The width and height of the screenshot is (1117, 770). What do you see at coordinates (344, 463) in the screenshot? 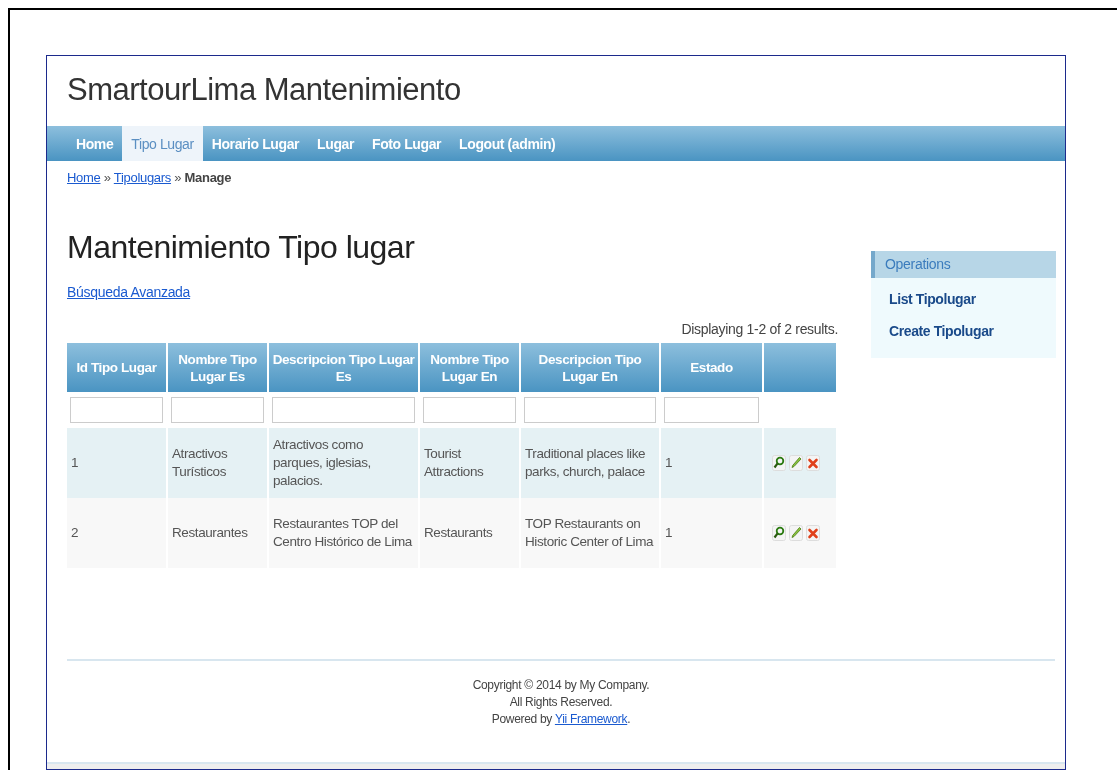
I see `table-cell: Atractivos como parques, iglesias, palacios.` at bounding box center [344, 463].